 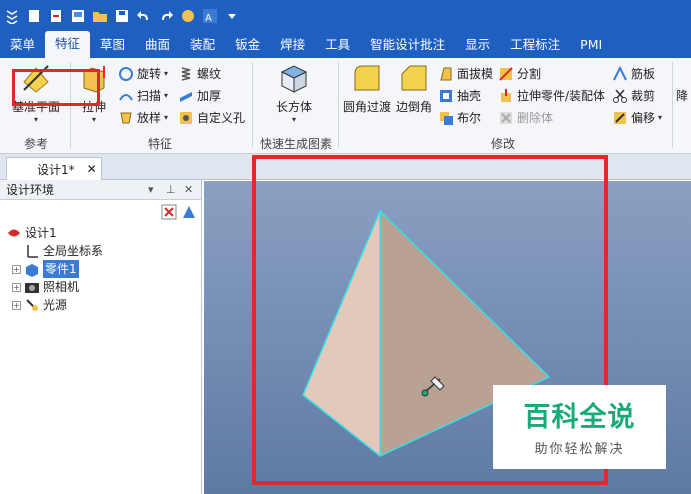 I want to click on watermark: 百科全说 助你轻松解决, so click(x=579, y=427).